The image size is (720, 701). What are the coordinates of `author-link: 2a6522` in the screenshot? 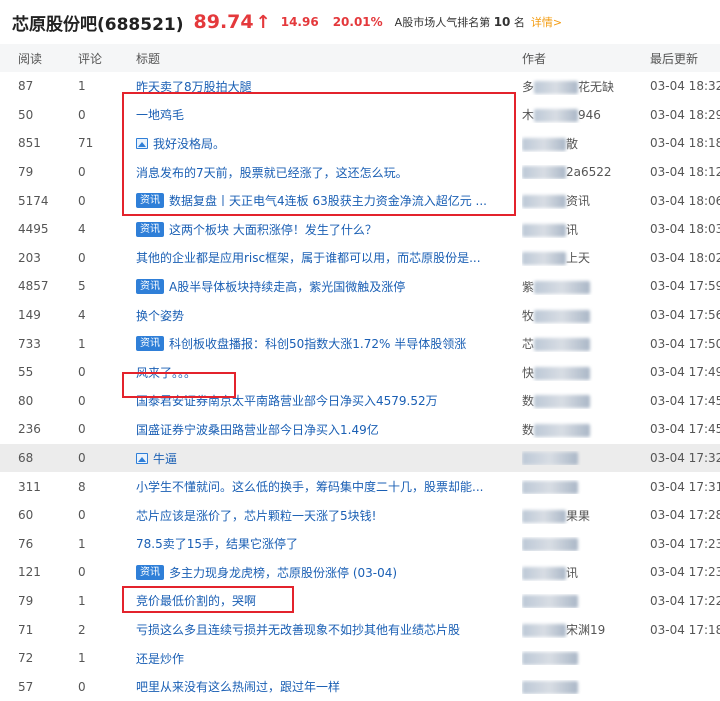 It's located at (574, 172).